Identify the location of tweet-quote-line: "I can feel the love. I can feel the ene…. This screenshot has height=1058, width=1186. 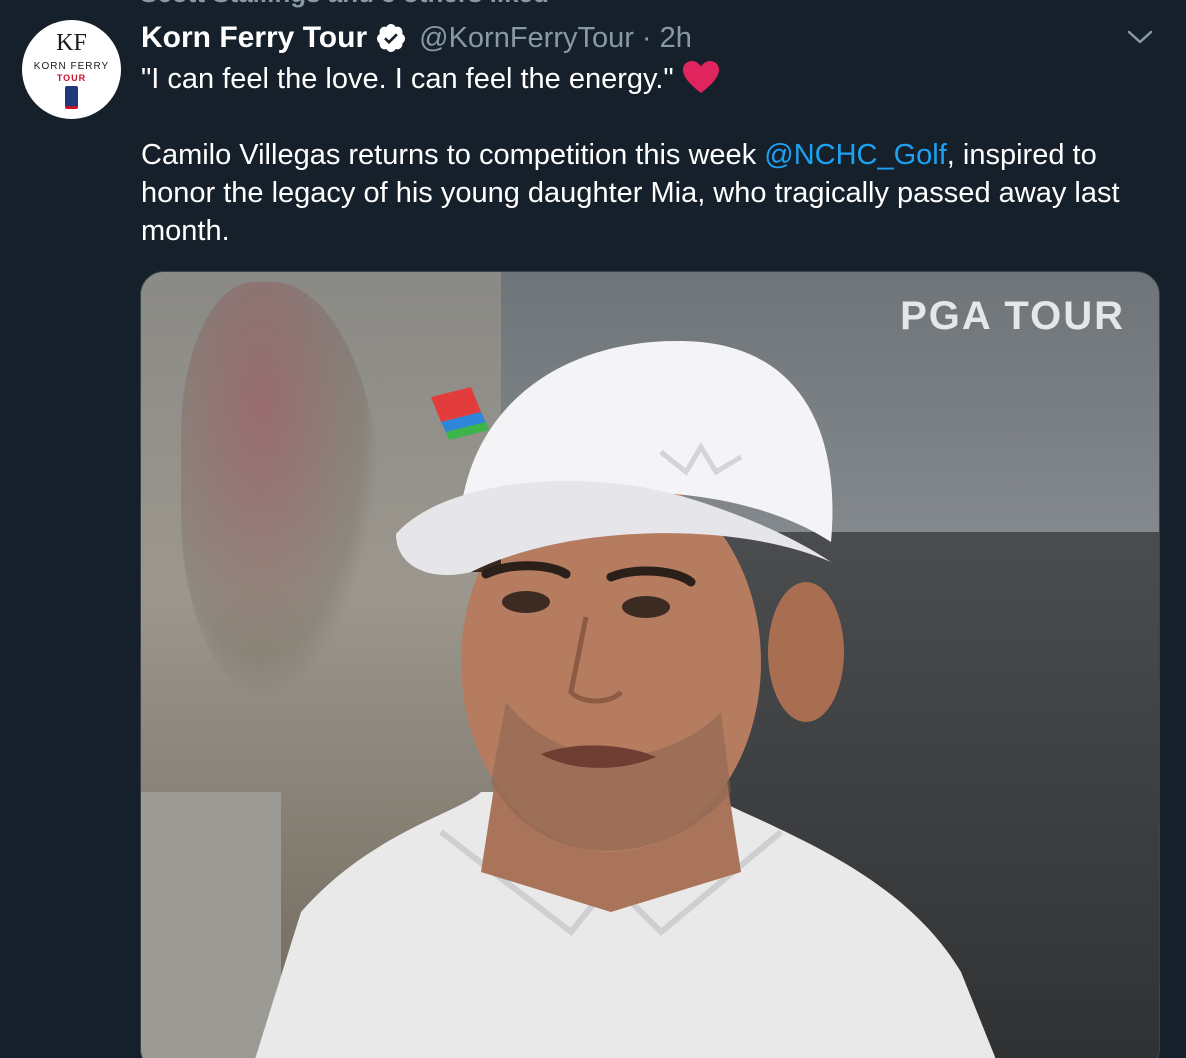
(656, 79).